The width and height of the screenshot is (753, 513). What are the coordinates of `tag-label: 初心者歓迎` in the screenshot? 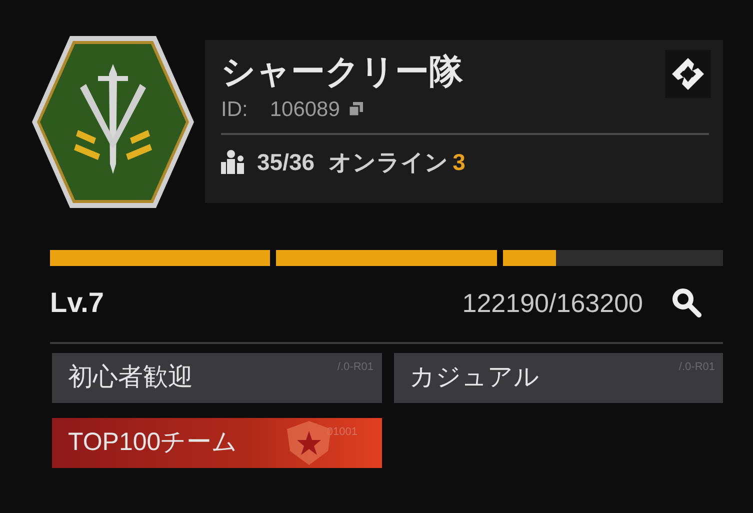 It's located at (130, 378).